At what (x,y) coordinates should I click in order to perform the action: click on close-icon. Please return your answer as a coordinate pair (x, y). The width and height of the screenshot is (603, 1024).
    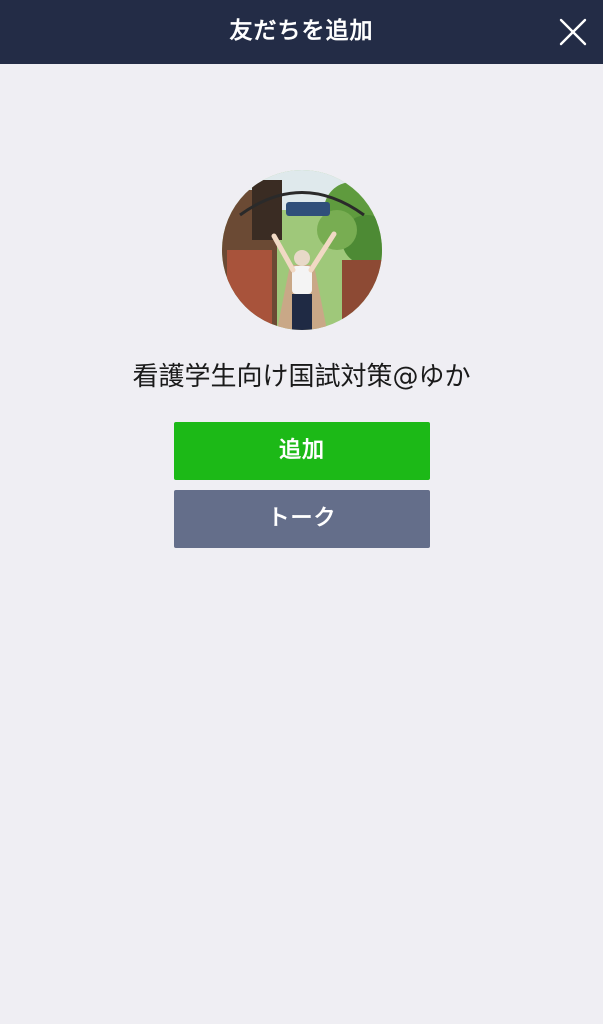
    Looking at the image, I should click on (573, 32).